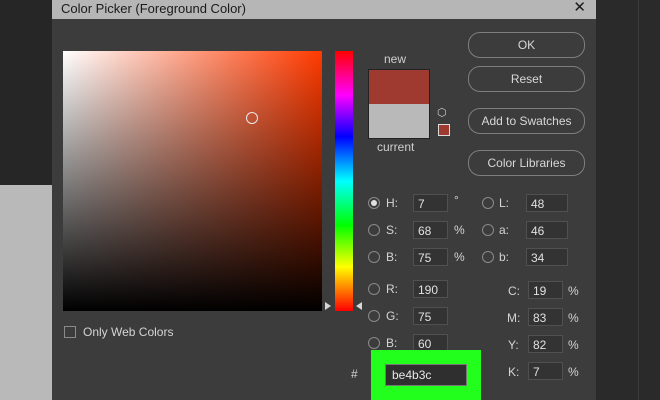 The image size is (660, 400). I want to click on yellow-unit: %, so click(573, 345).